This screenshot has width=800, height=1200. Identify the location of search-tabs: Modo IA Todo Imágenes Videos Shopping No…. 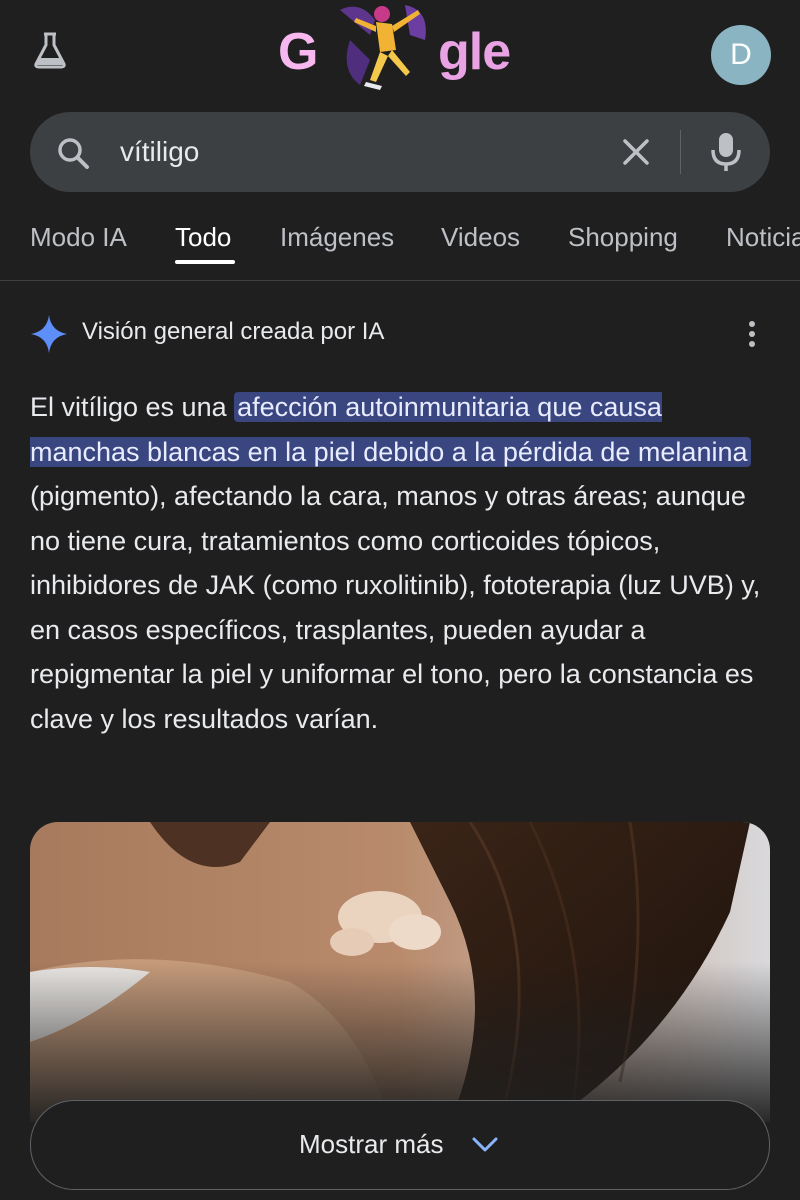
(400, 245).